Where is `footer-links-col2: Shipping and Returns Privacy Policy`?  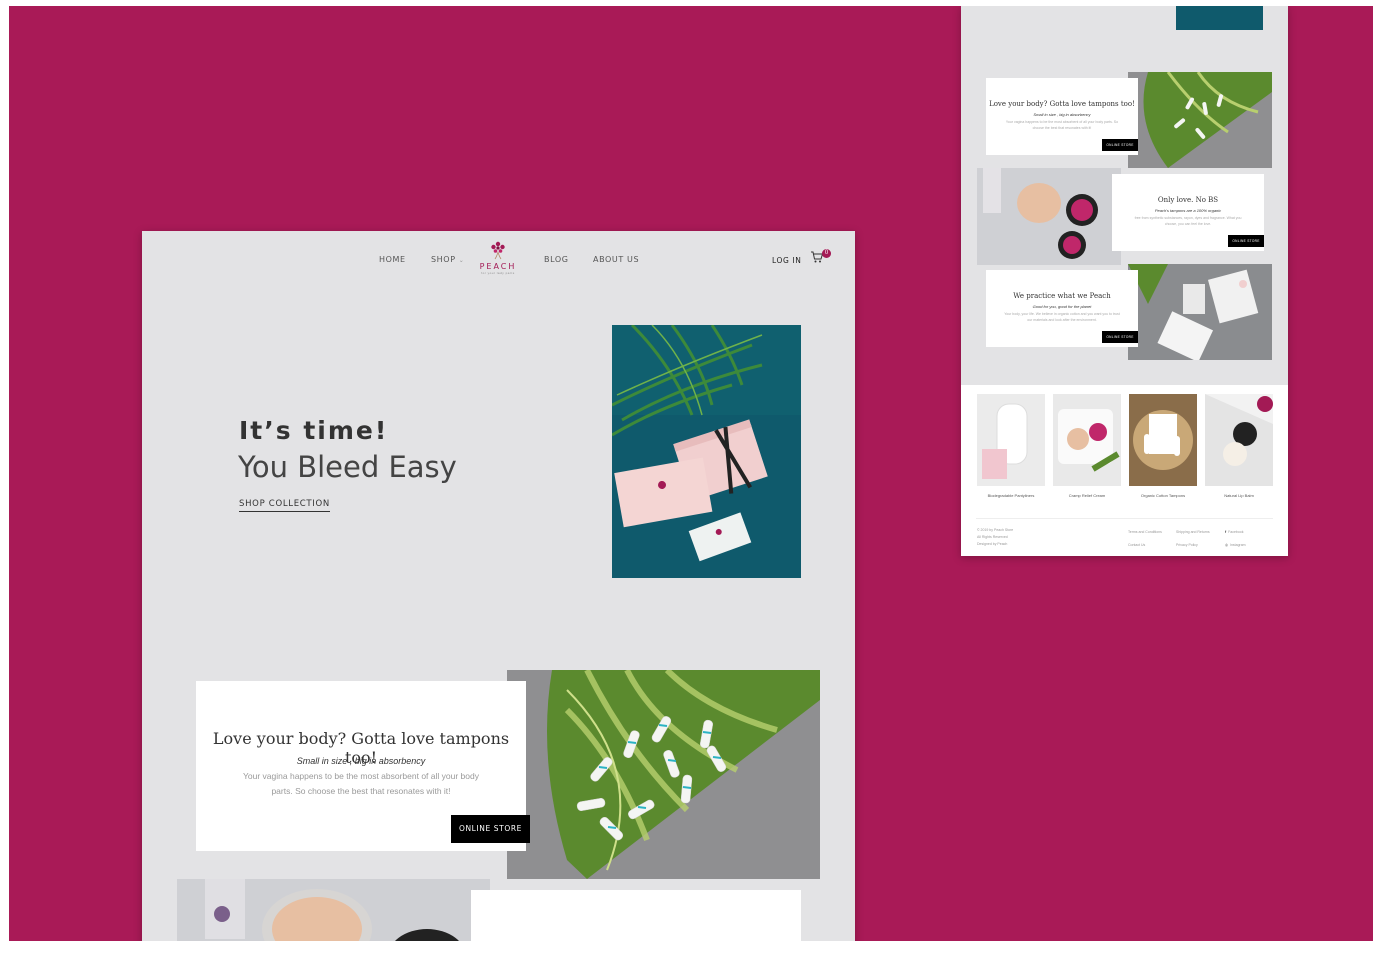 footer-links-col2: Shipping and Returns Privacy Policy is located at coordinates (1193, 539).